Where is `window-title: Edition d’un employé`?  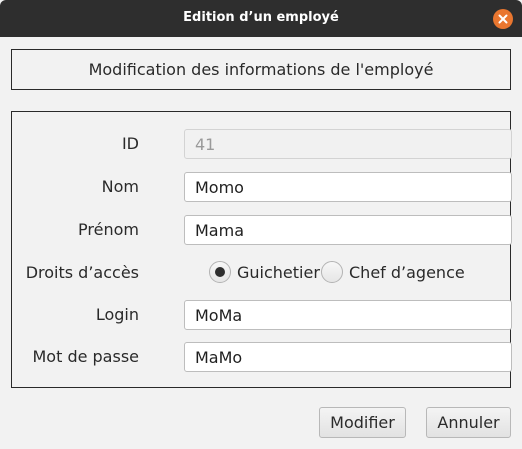 window-title: Edition d’un employé is located at coordinates (261, 17).